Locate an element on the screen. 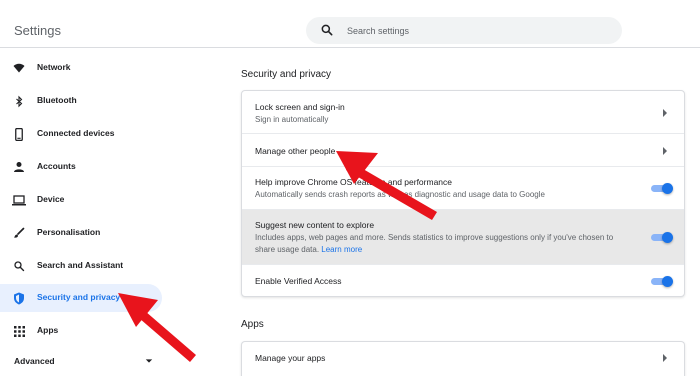 The image size is (700, 376). apps-card: Manage your apps is located at coordinates (463, 358).